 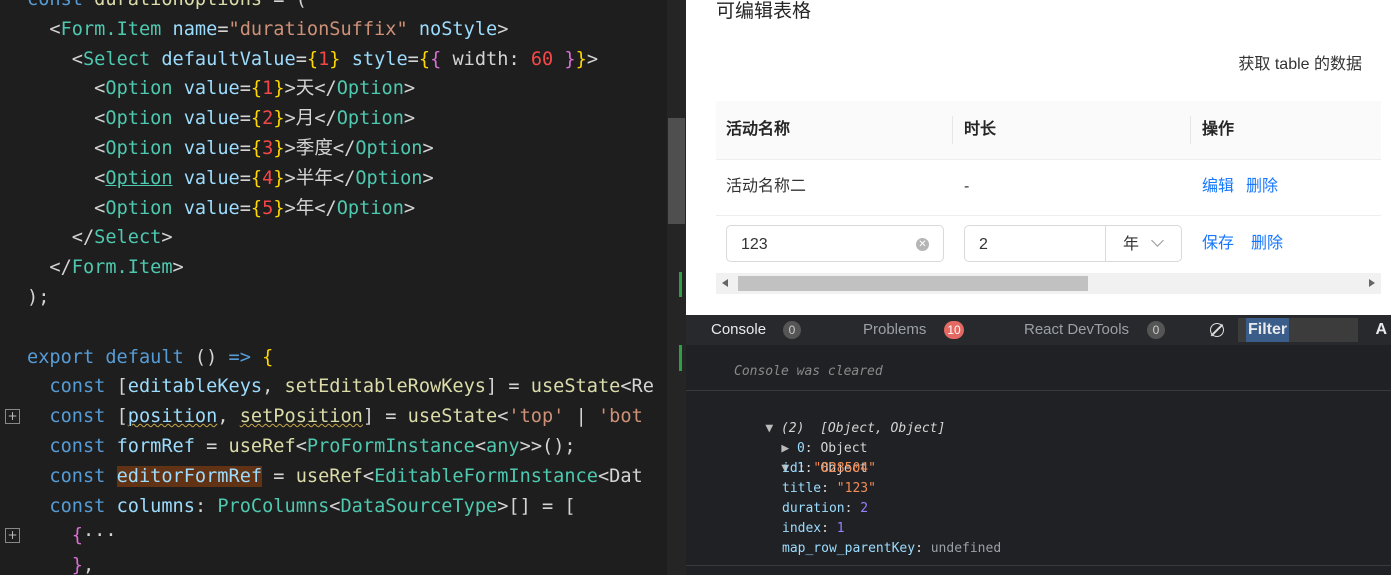 I want to click on code-line: <Option value={1}>天</Option>, so click(x=221, y=89).